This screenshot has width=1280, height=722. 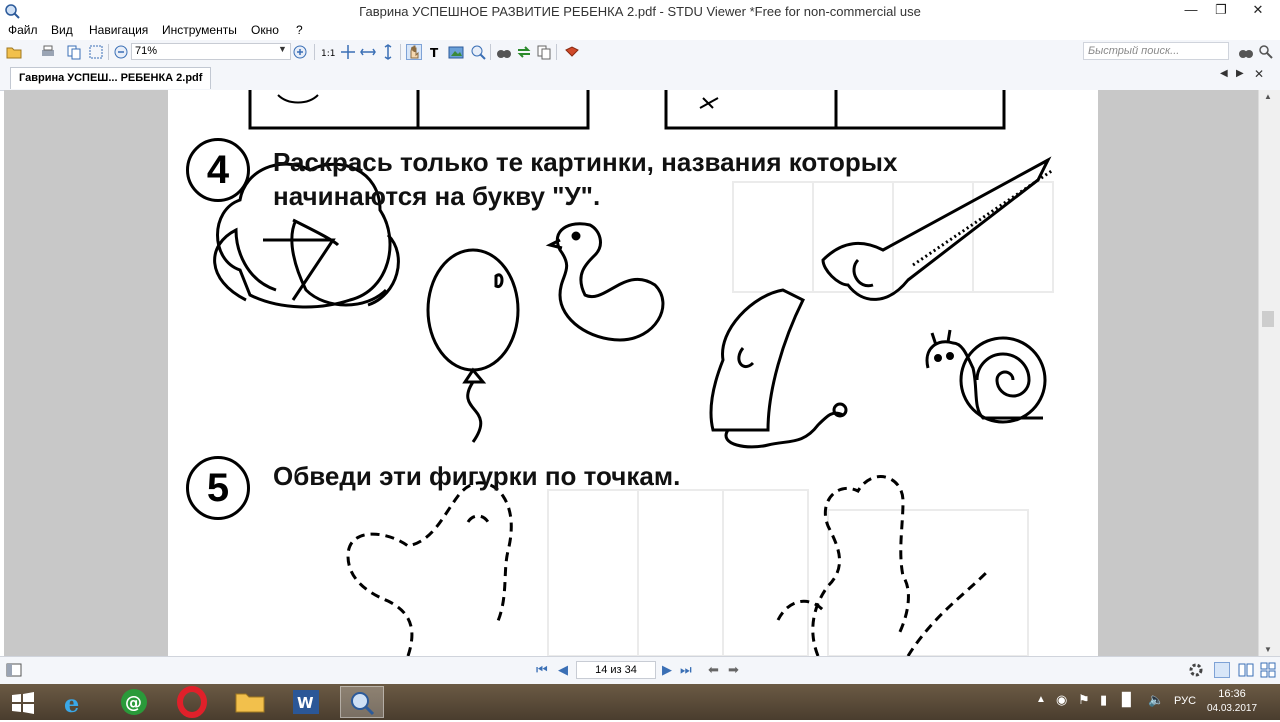 What do you see at coordinates (23, 30) in the screenshot?
I see `menu-file: Файл` at bounding box center [23, 30].